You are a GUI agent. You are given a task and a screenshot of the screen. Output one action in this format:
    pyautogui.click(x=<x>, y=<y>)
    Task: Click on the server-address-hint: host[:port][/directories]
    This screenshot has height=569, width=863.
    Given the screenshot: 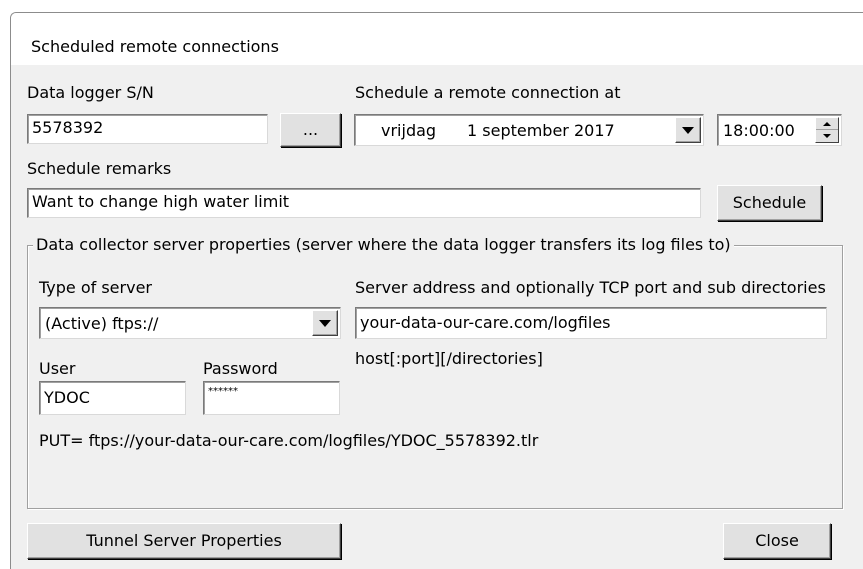 What is the action you would take?
    pyautogui.click(x=449, y=358)
    